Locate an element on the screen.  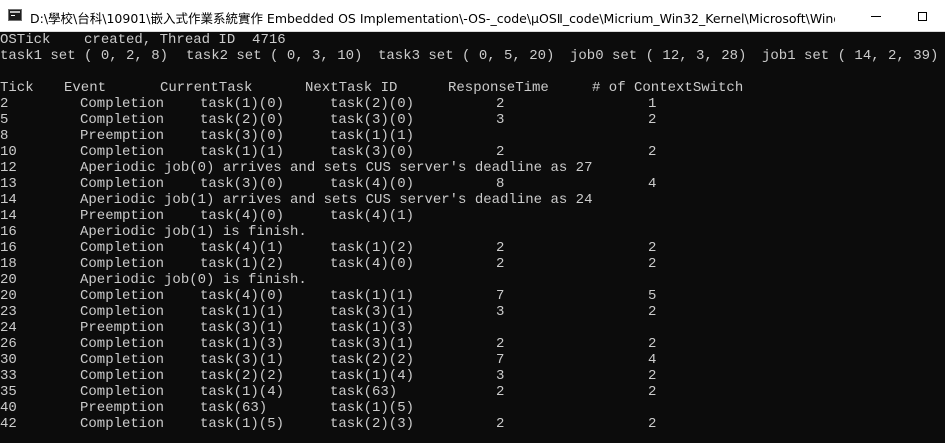
column-header-next-task: NextTask ID is located at coordinates (351, 88).